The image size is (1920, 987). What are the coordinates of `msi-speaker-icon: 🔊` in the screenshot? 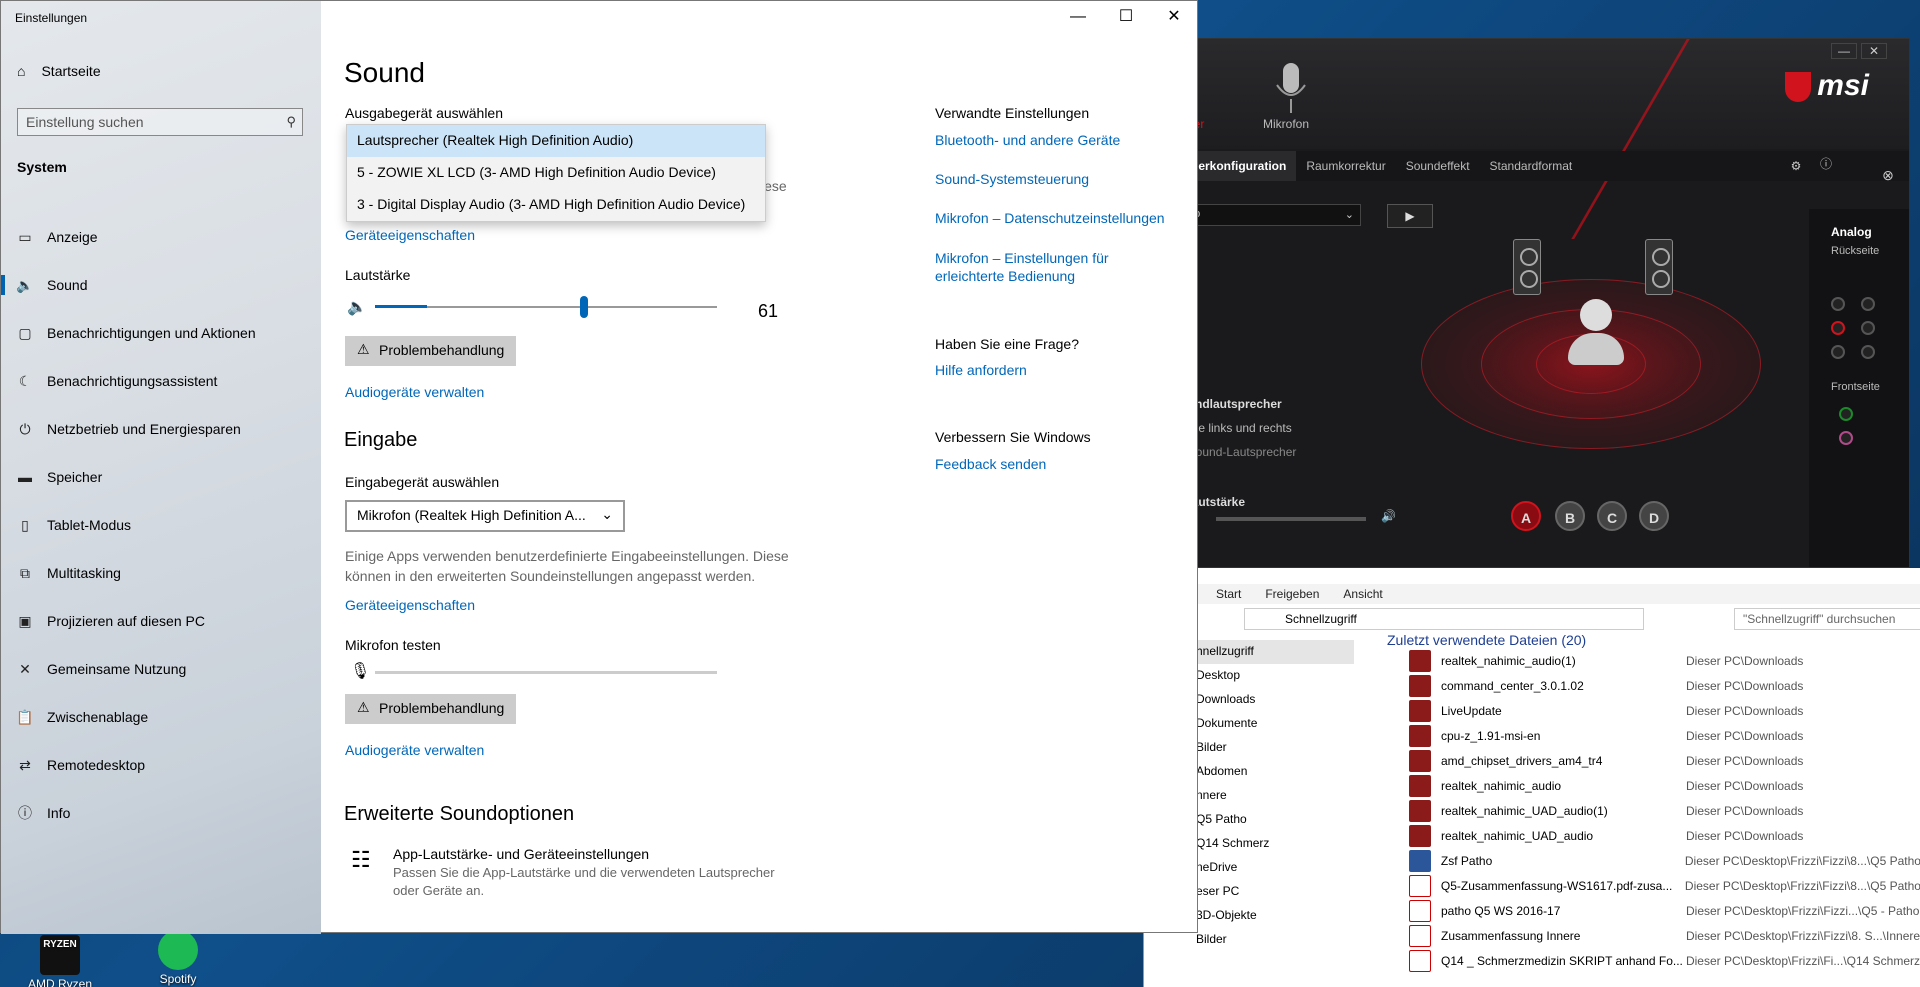 It's located at (1388, 516).